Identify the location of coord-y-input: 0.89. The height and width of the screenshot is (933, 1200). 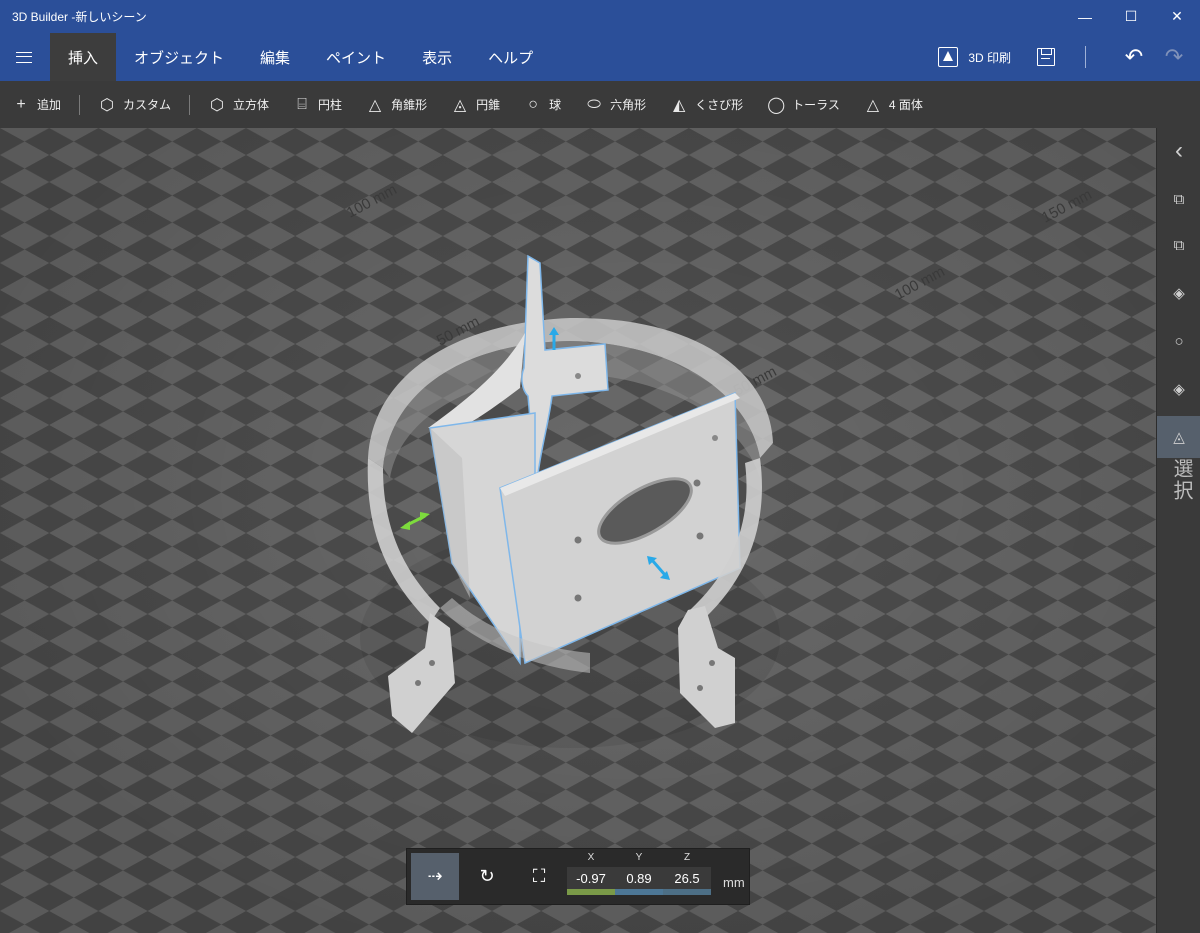
(639, 881).